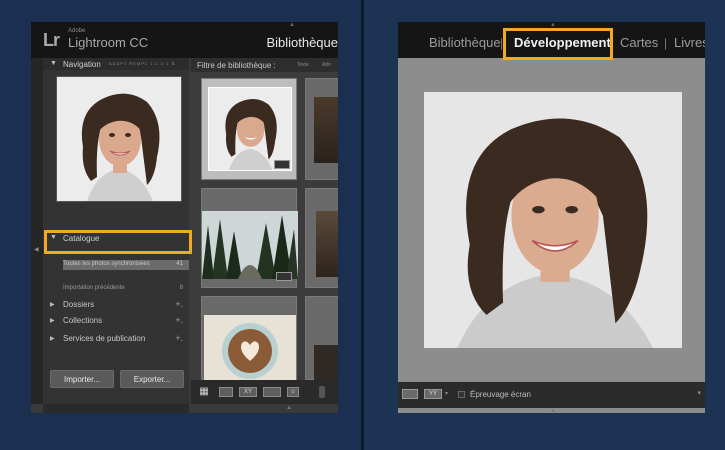 The height and width of the screenshot is (450, 725). I want to click on survey-view-icon, so click(272, 392).